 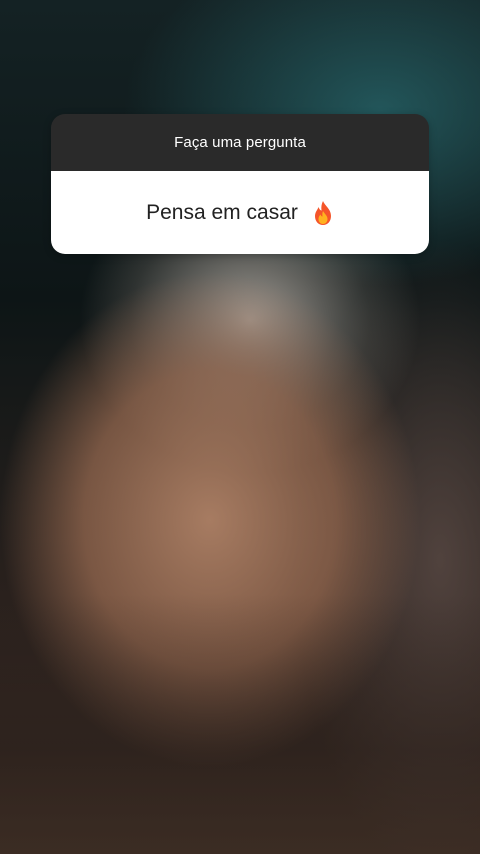 I want to click on question-sticker: Faça uma pergunta Pensa em casar, so click(x=240, y=184).